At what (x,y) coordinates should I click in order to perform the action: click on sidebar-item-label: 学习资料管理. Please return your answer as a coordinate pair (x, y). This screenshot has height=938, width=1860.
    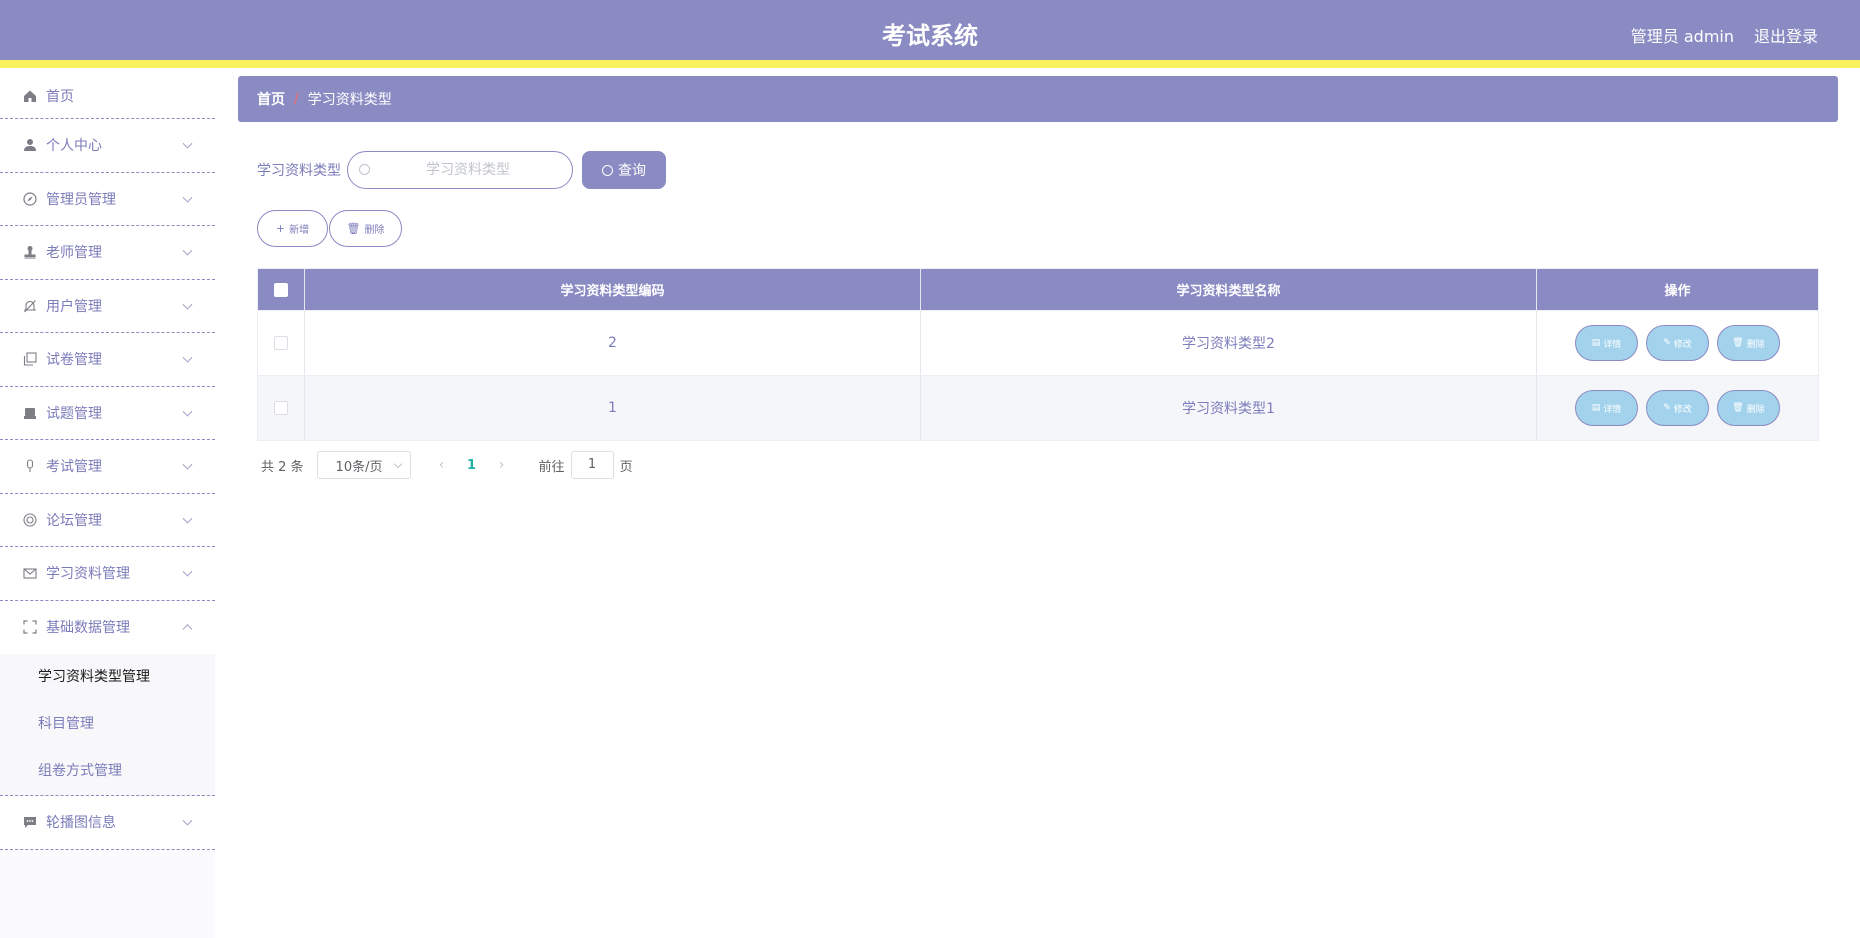
    Looking at the image, I should click on (88, 574).